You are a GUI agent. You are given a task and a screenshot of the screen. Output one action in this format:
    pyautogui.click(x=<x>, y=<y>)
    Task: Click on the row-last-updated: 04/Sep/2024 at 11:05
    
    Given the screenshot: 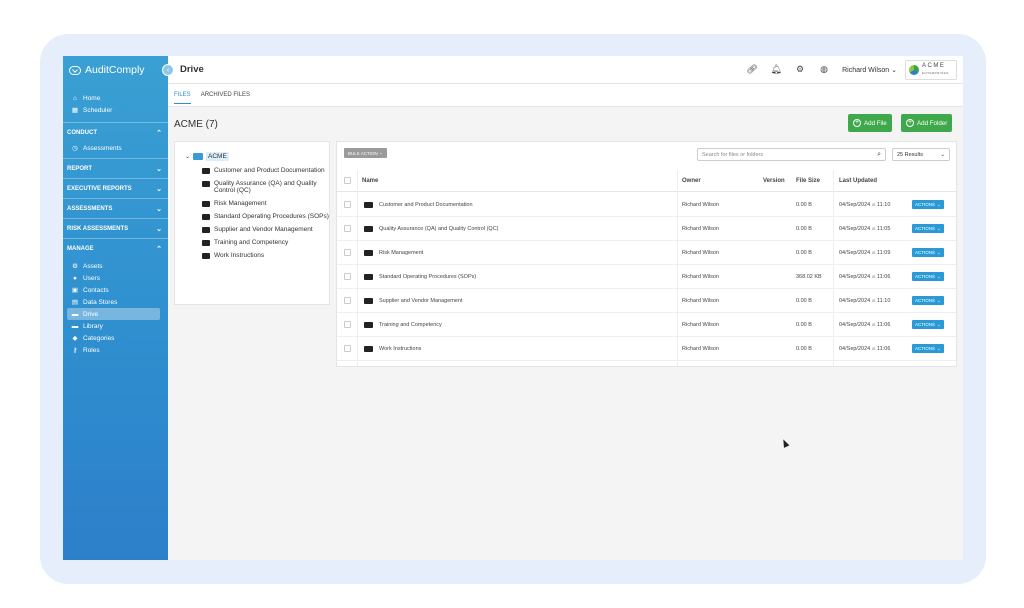 What is the action you would take?
    pyautogui.click(x=864, y=228)
    